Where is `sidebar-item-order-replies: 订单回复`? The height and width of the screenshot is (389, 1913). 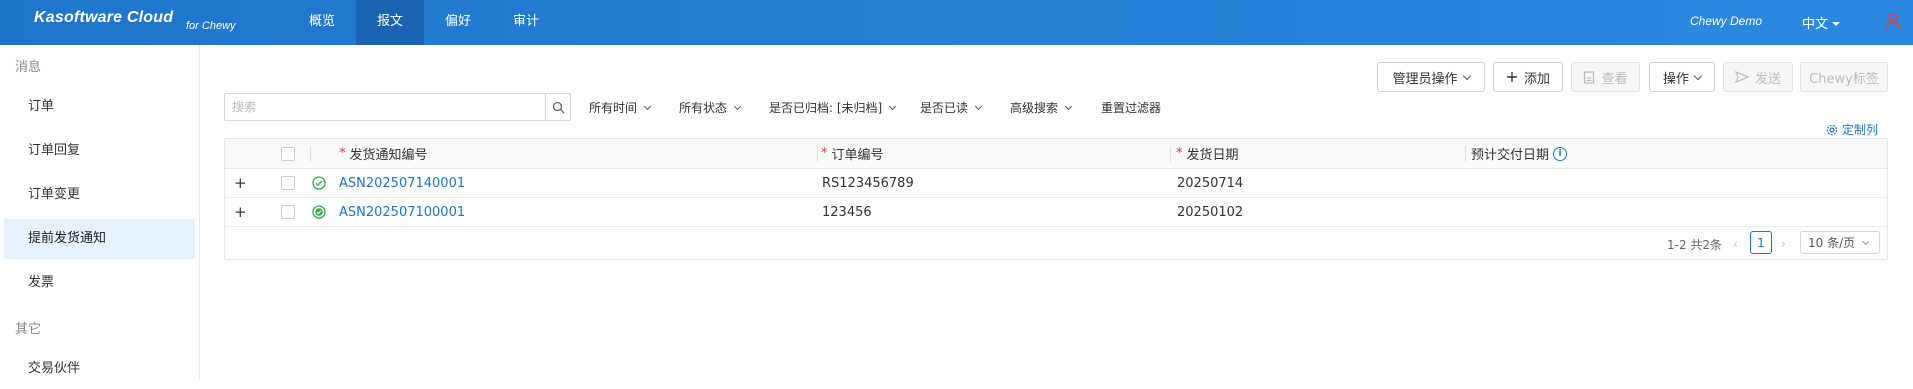 sidebar-item-order-replies: 订单回复 is located at coordinates (99, 151).